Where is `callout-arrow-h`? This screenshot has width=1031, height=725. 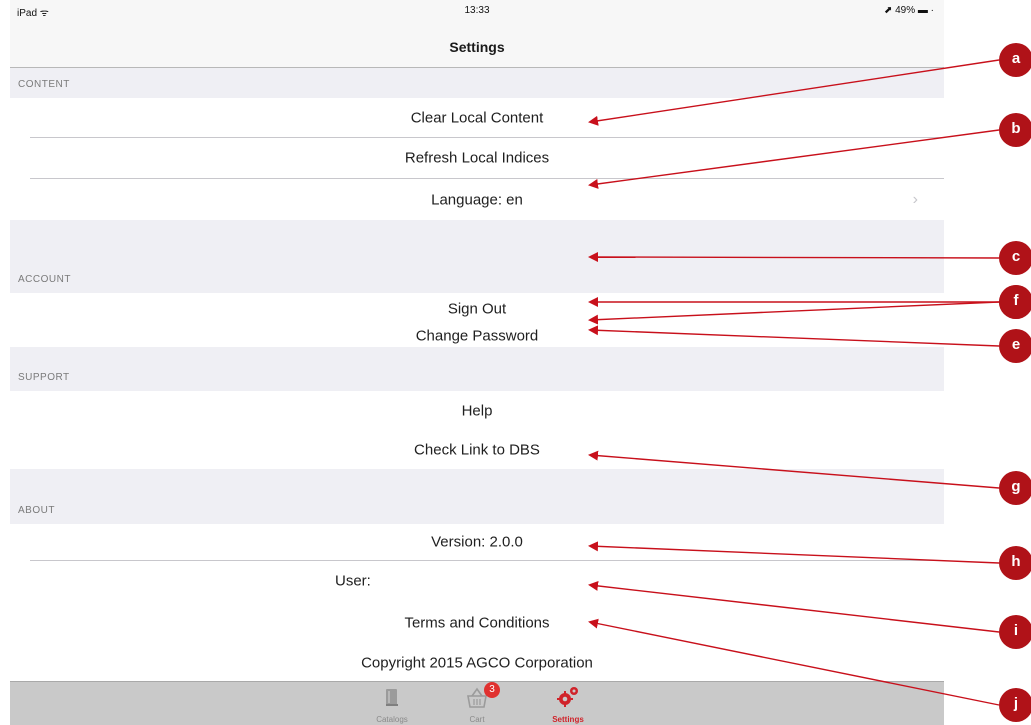 callout-arrow-h is located at coordinates (794, 552).